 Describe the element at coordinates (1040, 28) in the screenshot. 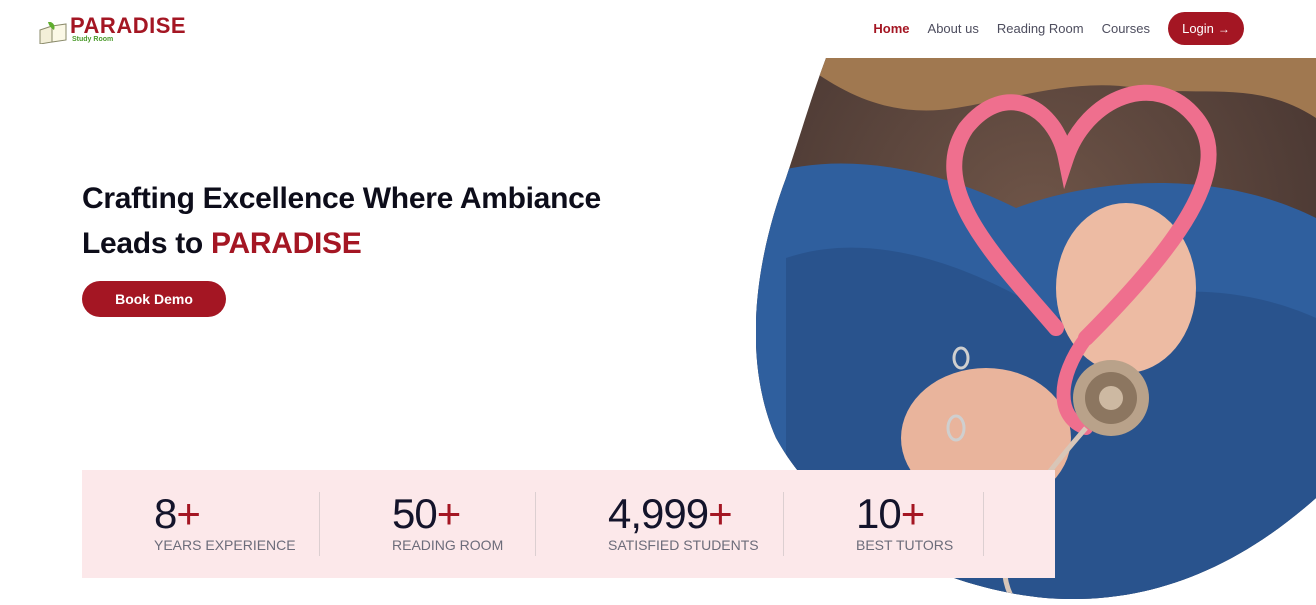

I see `nav-reading-room: Reading Room` at that location.